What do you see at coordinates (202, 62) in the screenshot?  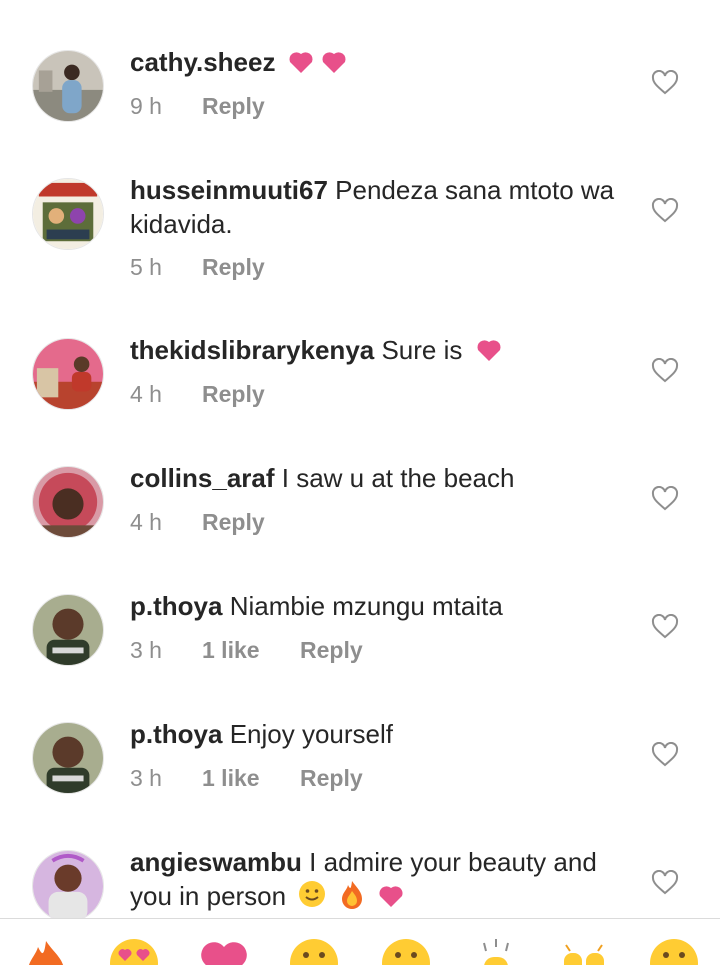 I see `comment-username: cathy.sheez` at bounding box center [202, 62].